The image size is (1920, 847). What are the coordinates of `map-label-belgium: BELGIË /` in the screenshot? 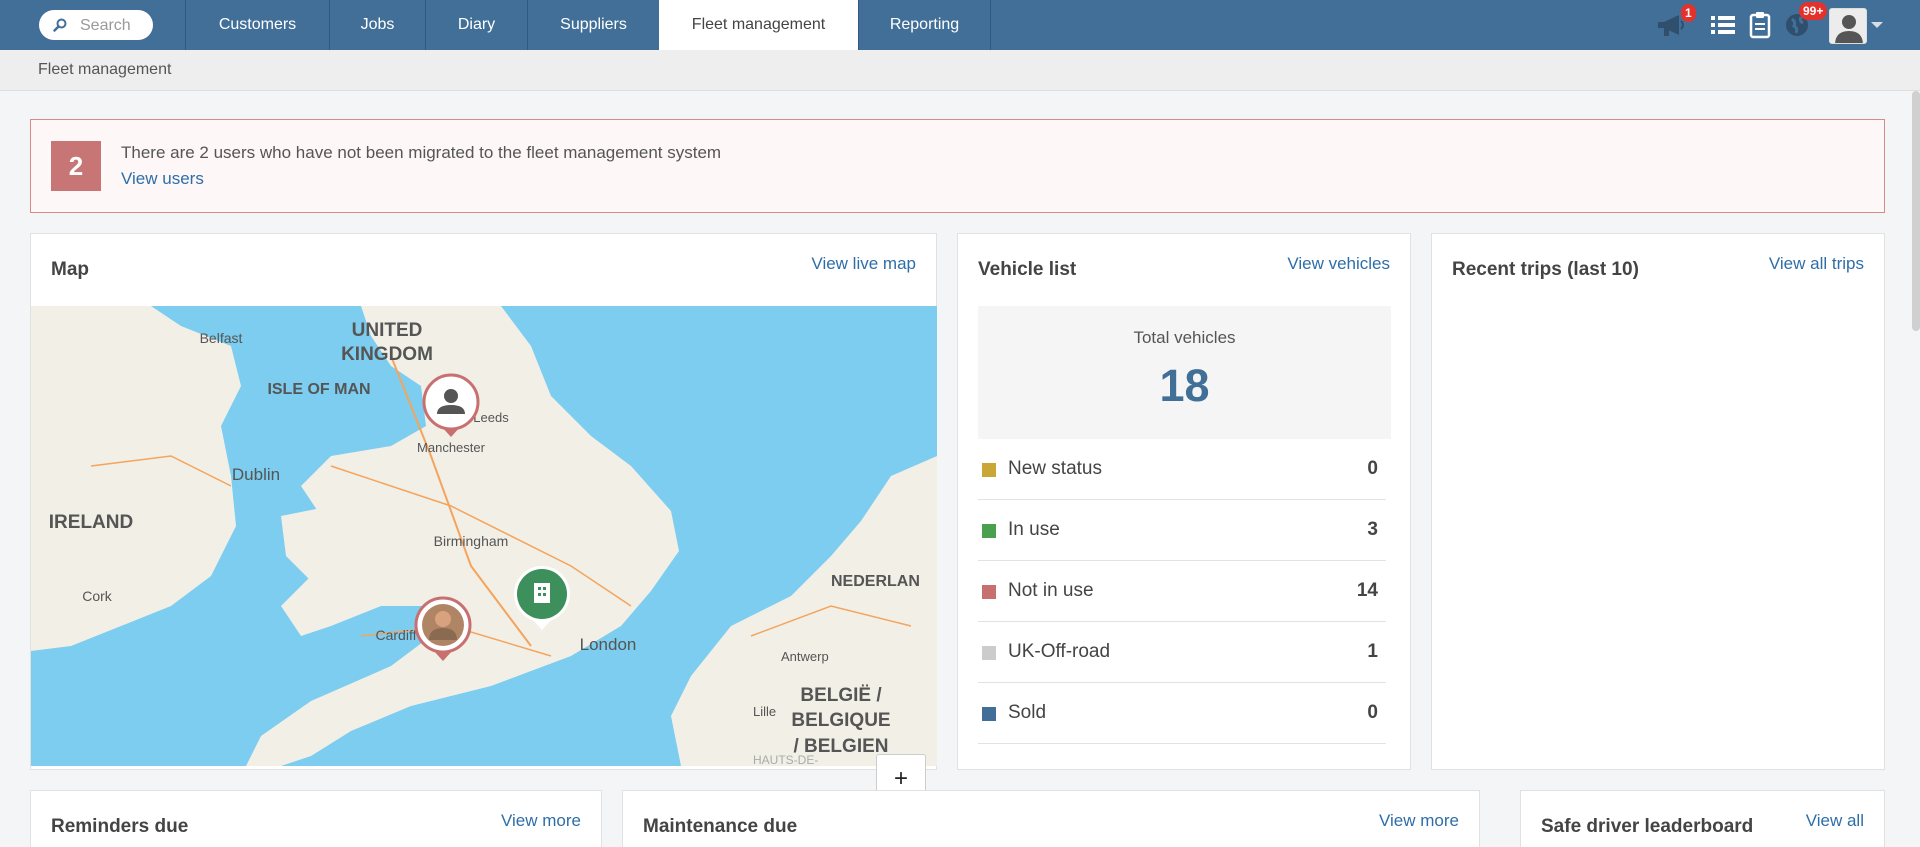 It's located at (841, 695).